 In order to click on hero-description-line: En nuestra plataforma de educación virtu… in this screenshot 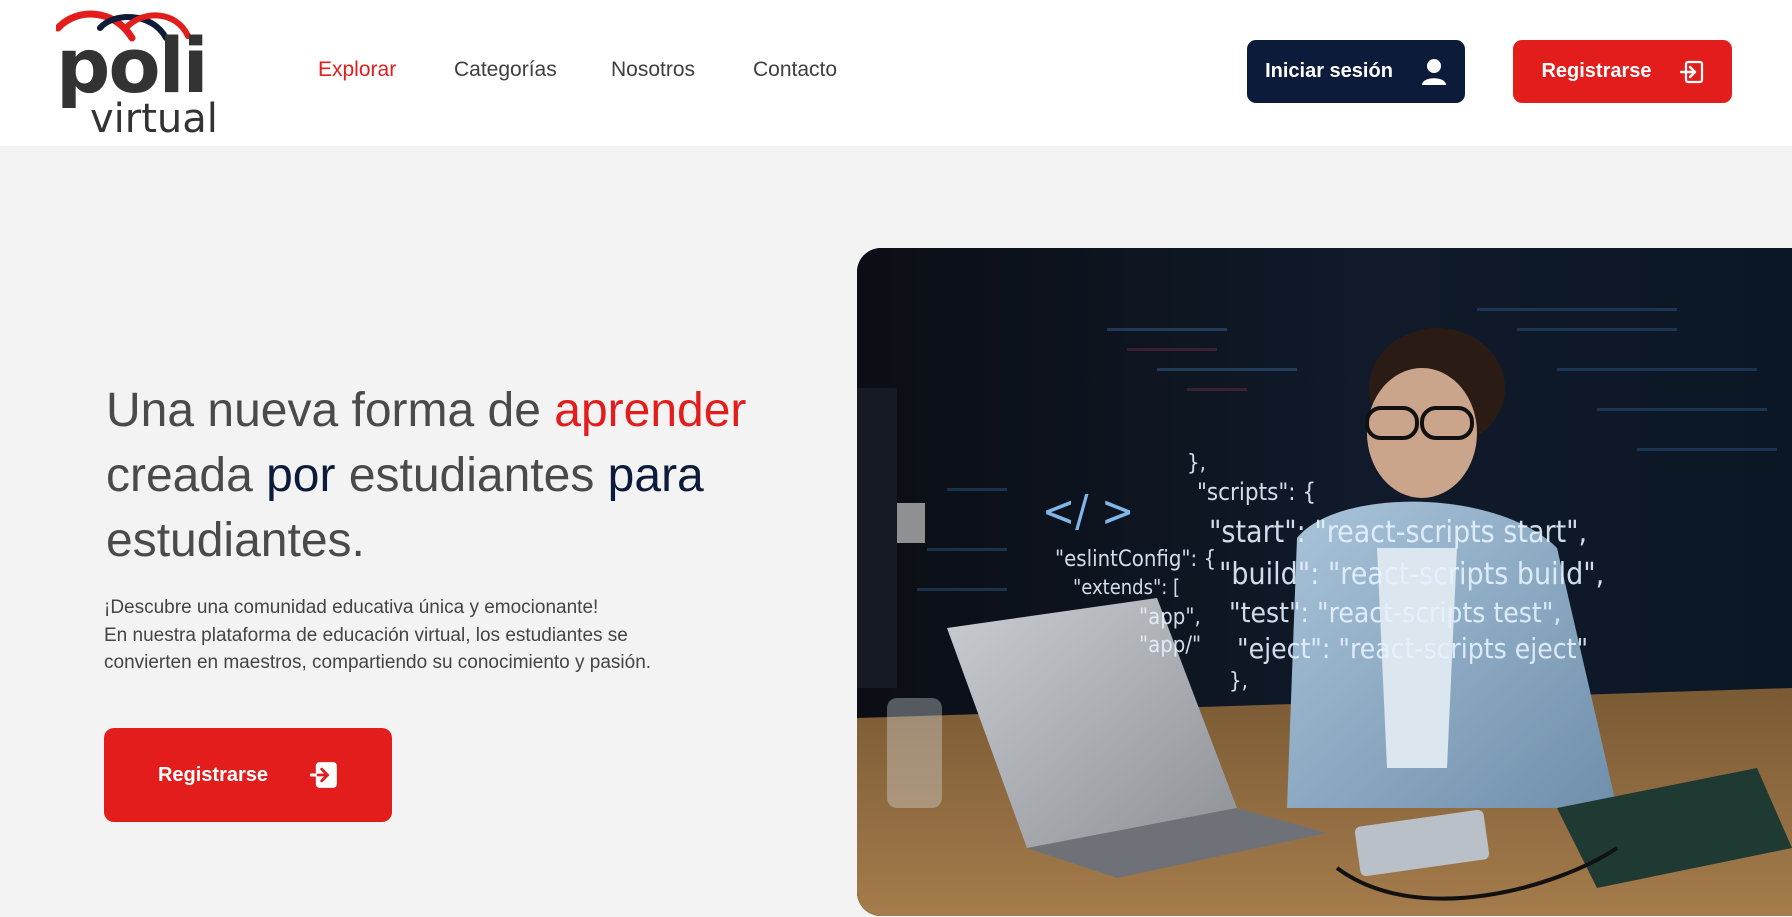, I will do `click(366, 635)`.